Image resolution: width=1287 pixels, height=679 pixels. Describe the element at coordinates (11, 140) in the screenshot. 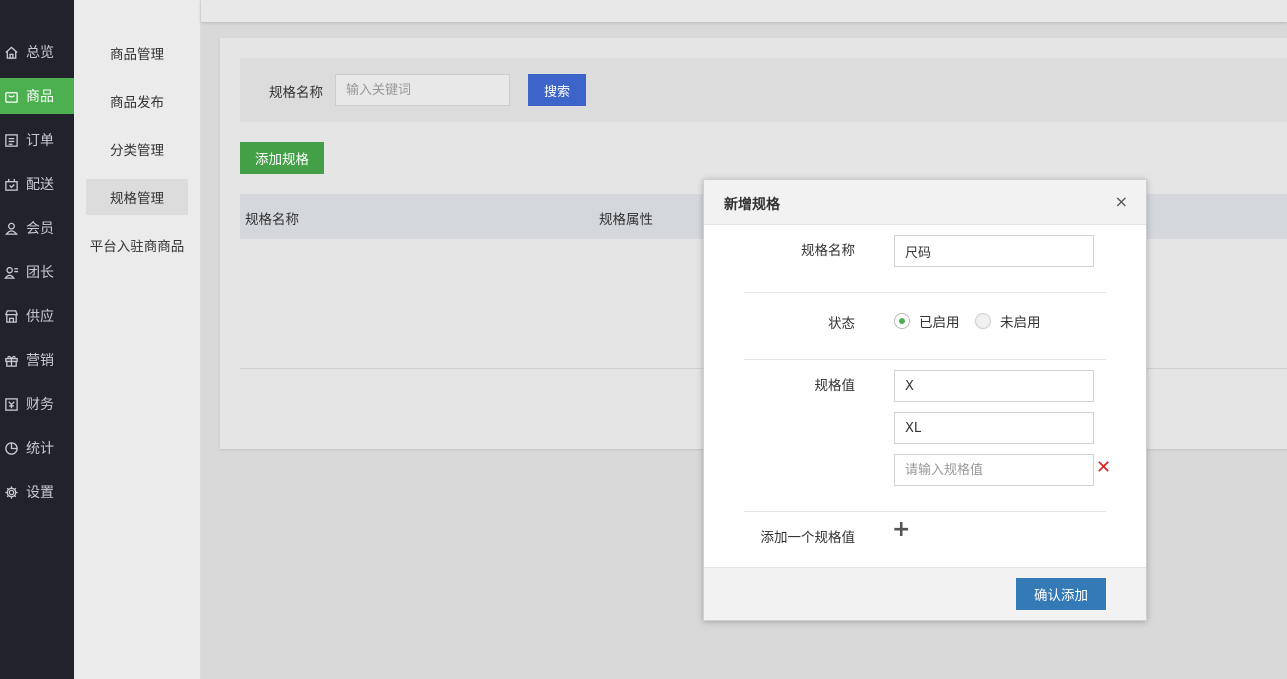

I see `order-icon` at that location.